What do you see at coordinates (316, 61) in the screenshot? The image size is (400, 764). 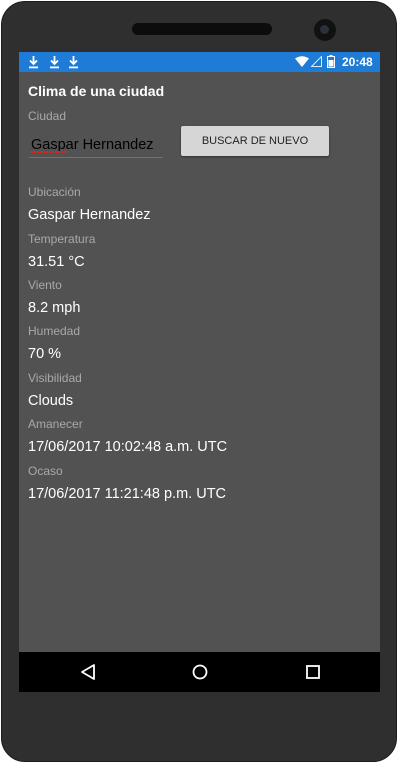 I see `signal-icon` at bounding box center [316, 61].